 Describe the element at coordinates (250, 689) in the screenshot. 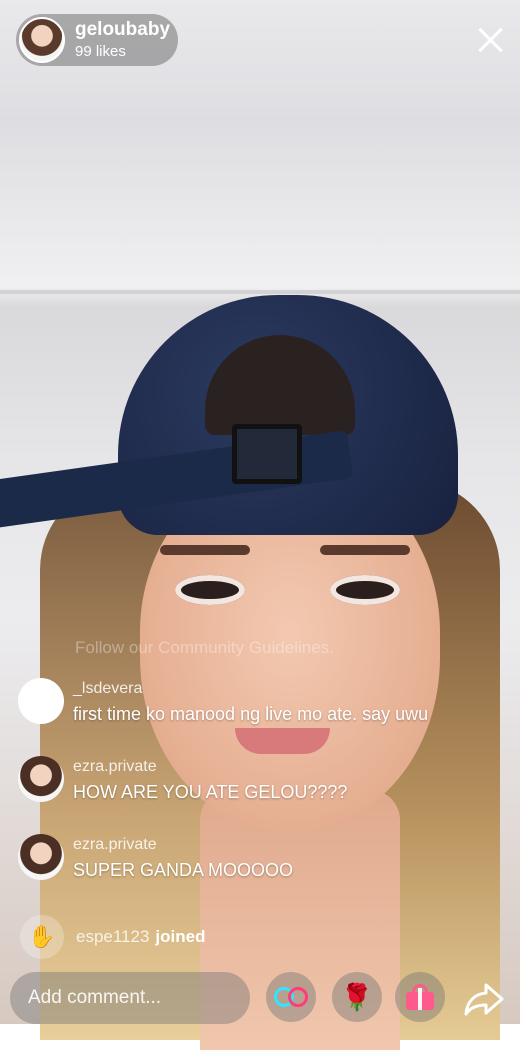

I see `comment-username: _lsdevera` at that location.